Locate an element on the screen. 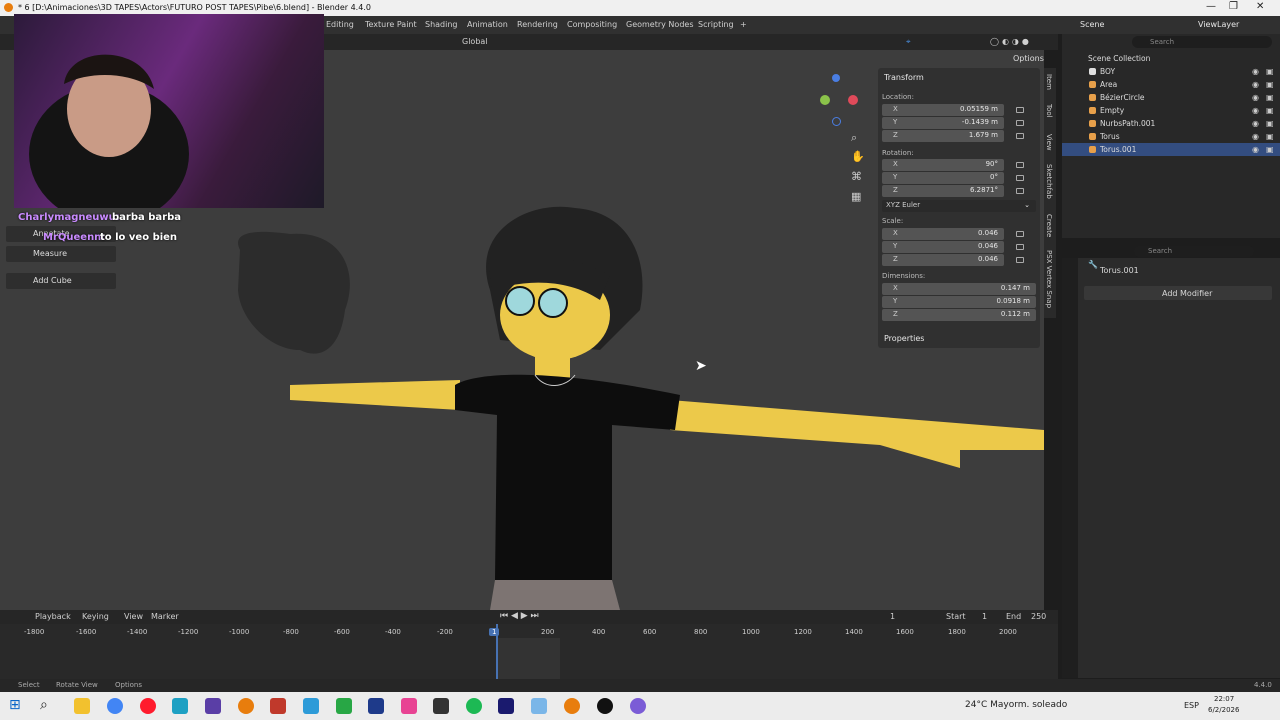  rotation-mode-dropdown: XYZ Euler ⌄ is located at coordinates (959, 206).